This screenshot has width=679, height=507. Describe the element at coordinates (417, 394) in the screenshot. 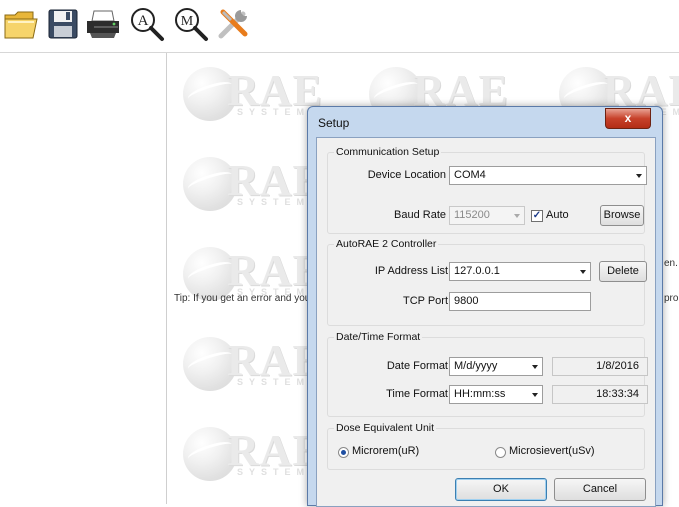

I see `time-format-label: Time Format` at that location.